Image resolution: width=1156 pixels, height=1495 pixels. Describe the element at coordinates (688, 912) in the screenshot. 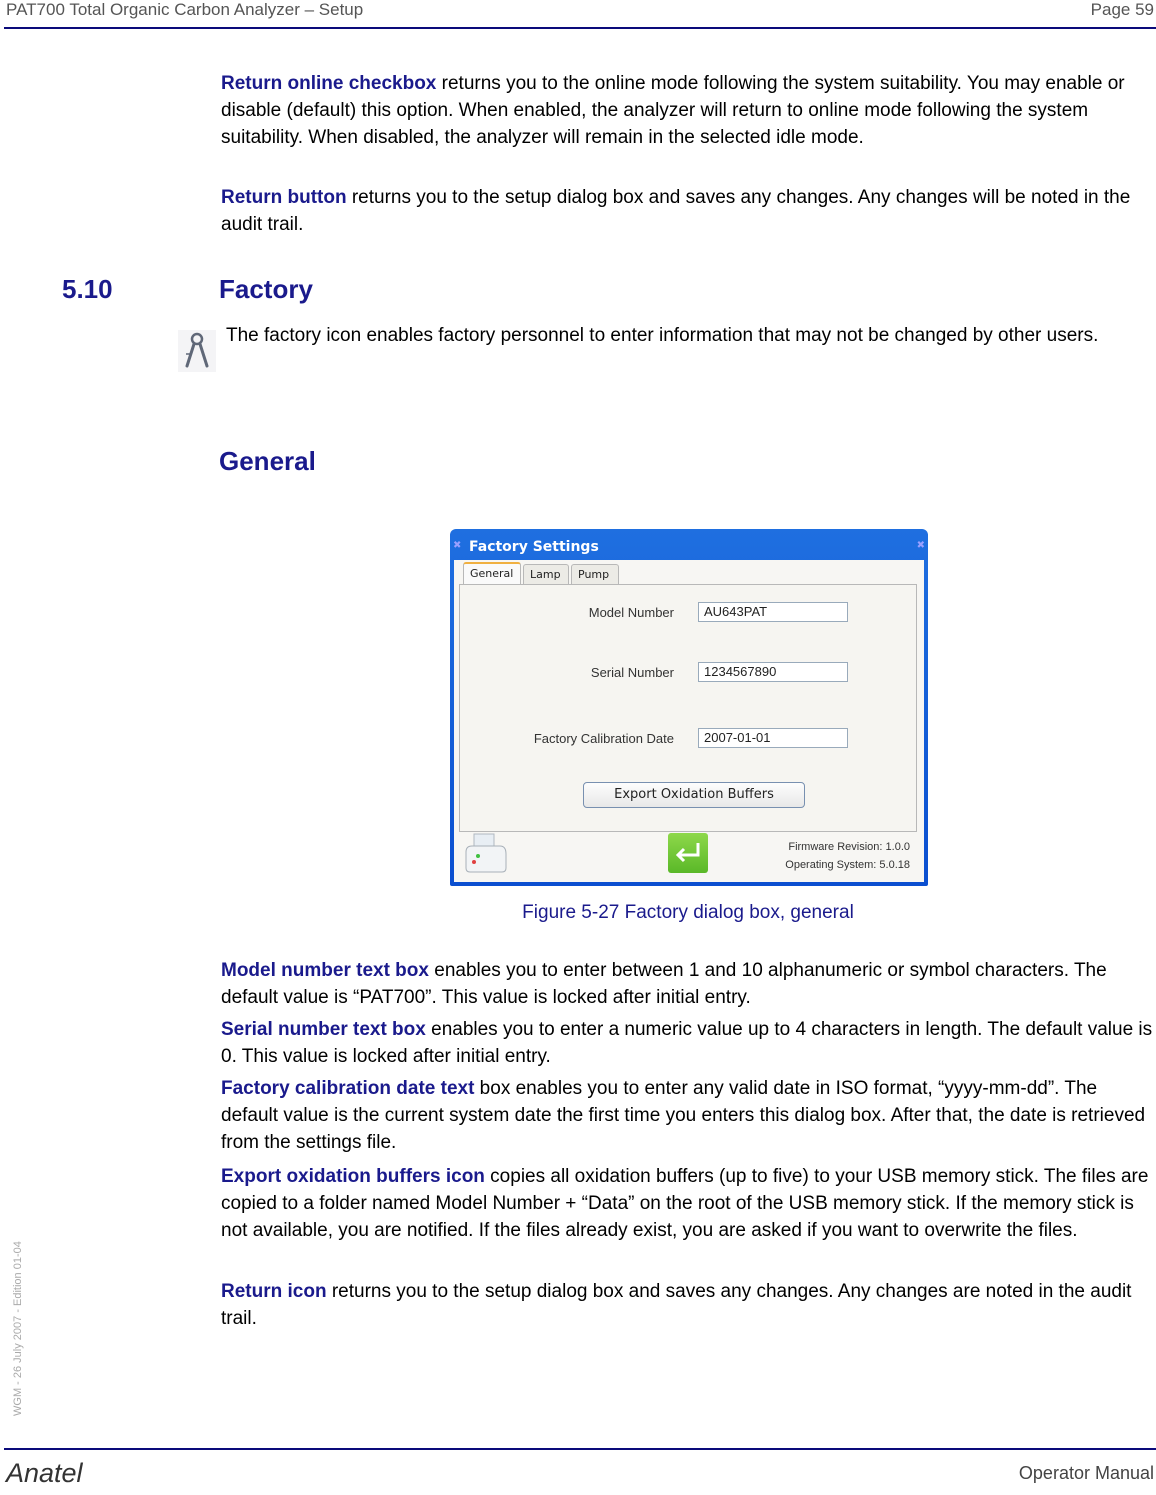

I see `figure-caption: Figure 5-27 Factory dialog box, general` at that location.